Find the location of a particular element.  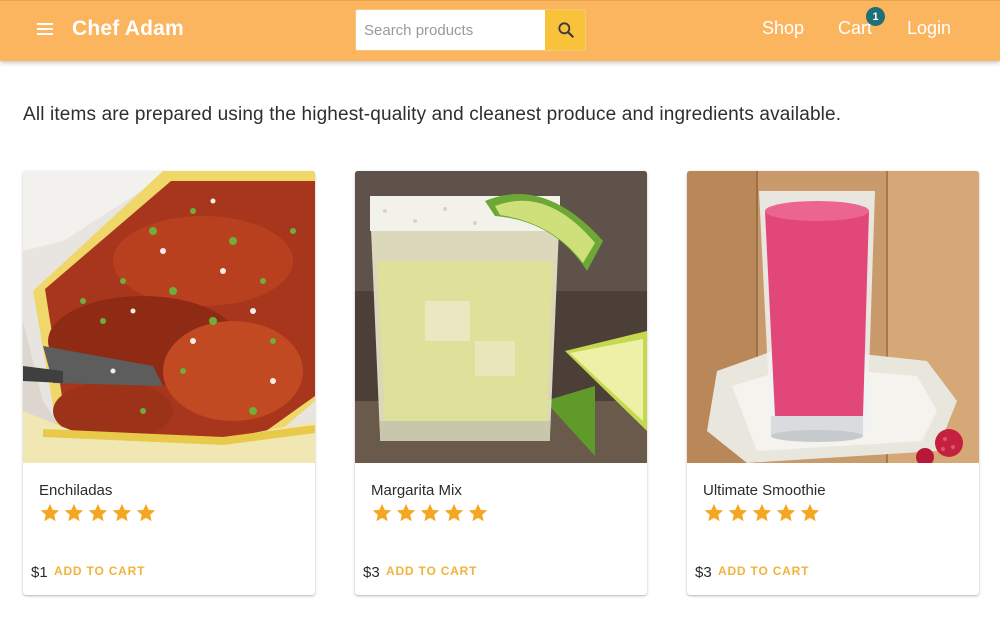

product-image-margarita-mix is located at coordinates (501, 317).